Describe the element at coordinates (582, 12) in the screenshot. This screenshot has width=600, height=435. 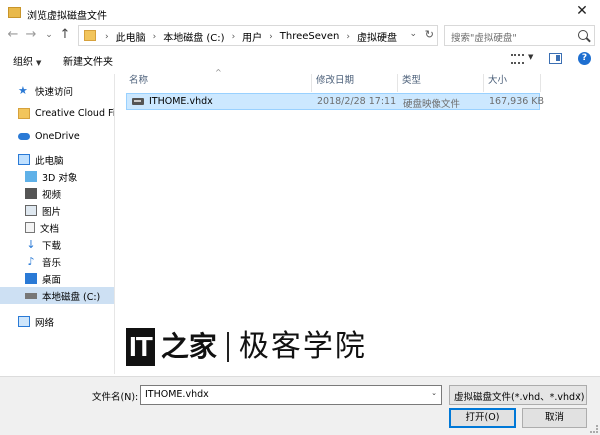
I see `close-button: ✕` at that location.